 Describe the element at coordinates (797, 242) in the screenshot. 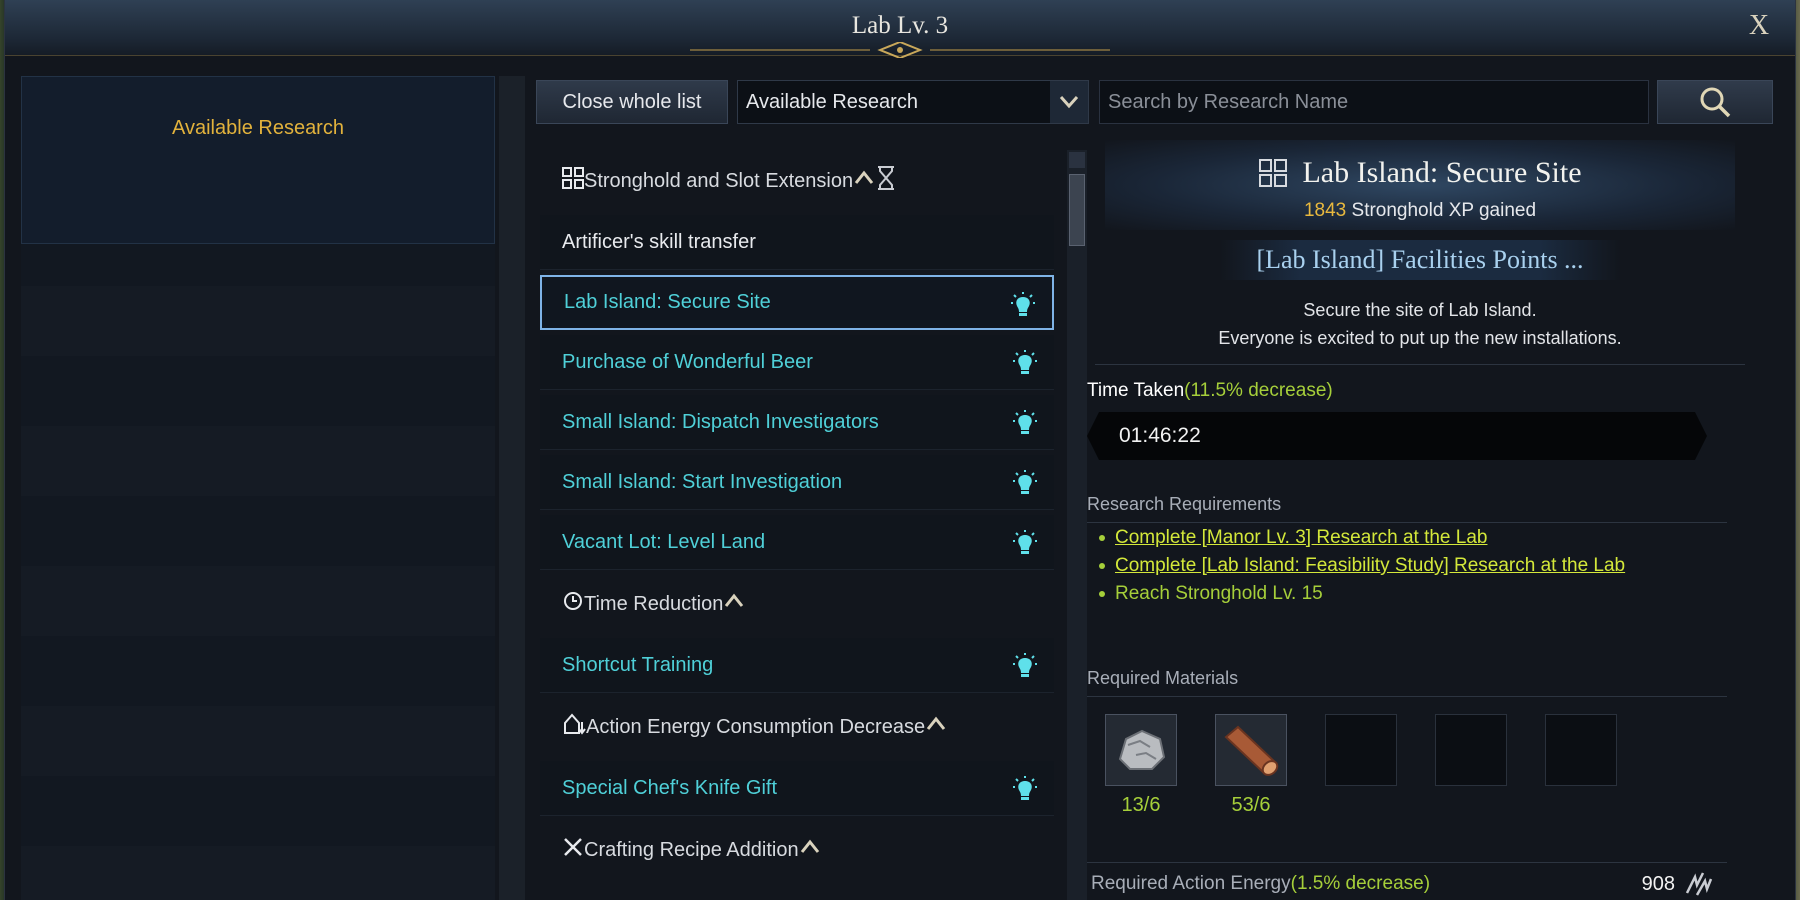

I see `research-item: Artificer's skill transfer` at that location.